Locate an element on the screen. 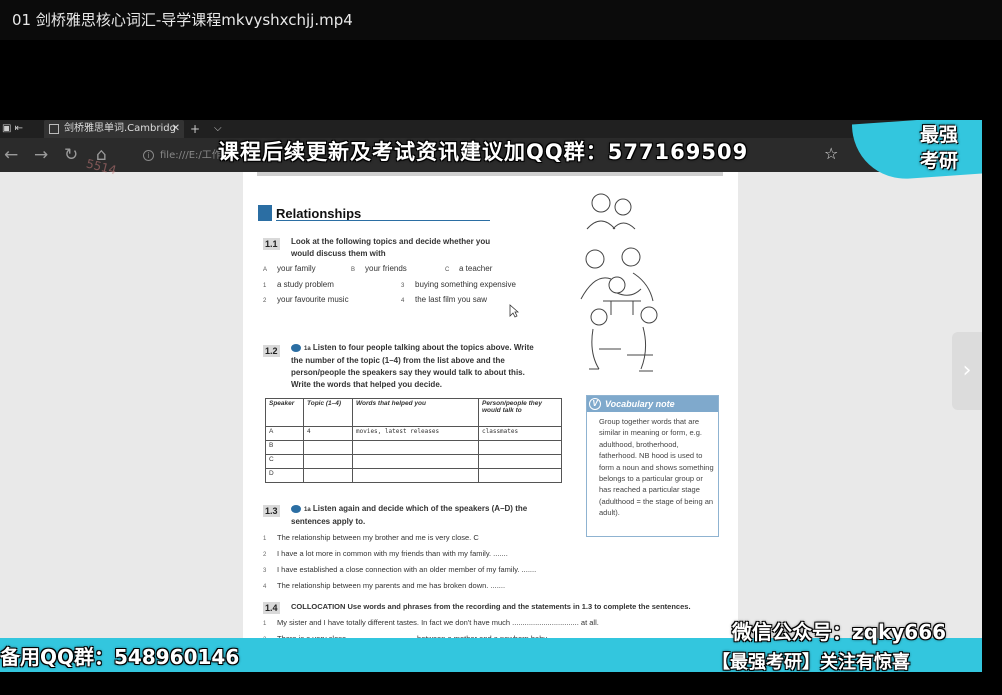 The height and width of the screenshot is (695, 1002). table-row: D is located at coordinates (413, 475).